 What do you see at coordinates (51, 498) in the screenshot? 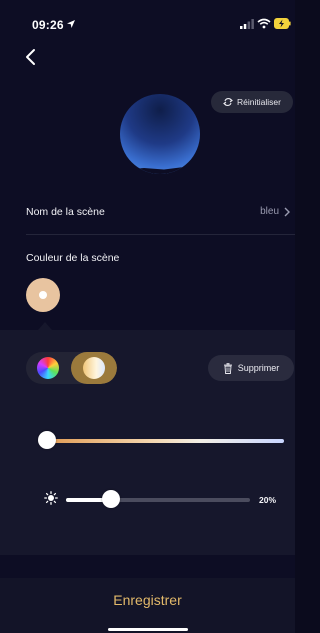
I see `sun-icon` at bounding box center [51, 498].